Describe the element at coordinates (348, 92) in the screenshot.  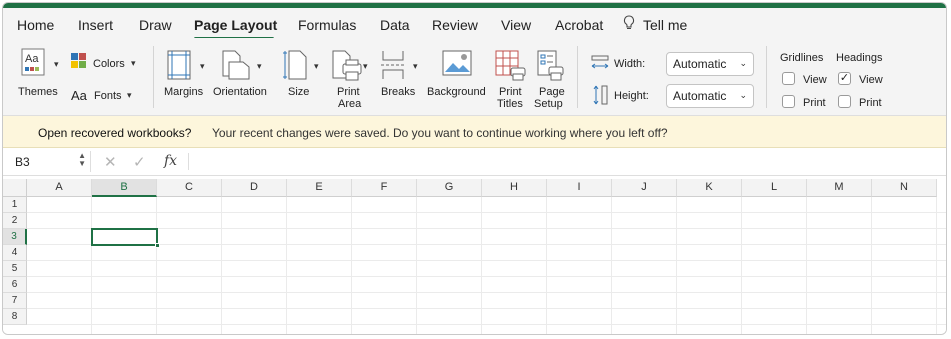
I see `print-area-label-1: Print` at that location.